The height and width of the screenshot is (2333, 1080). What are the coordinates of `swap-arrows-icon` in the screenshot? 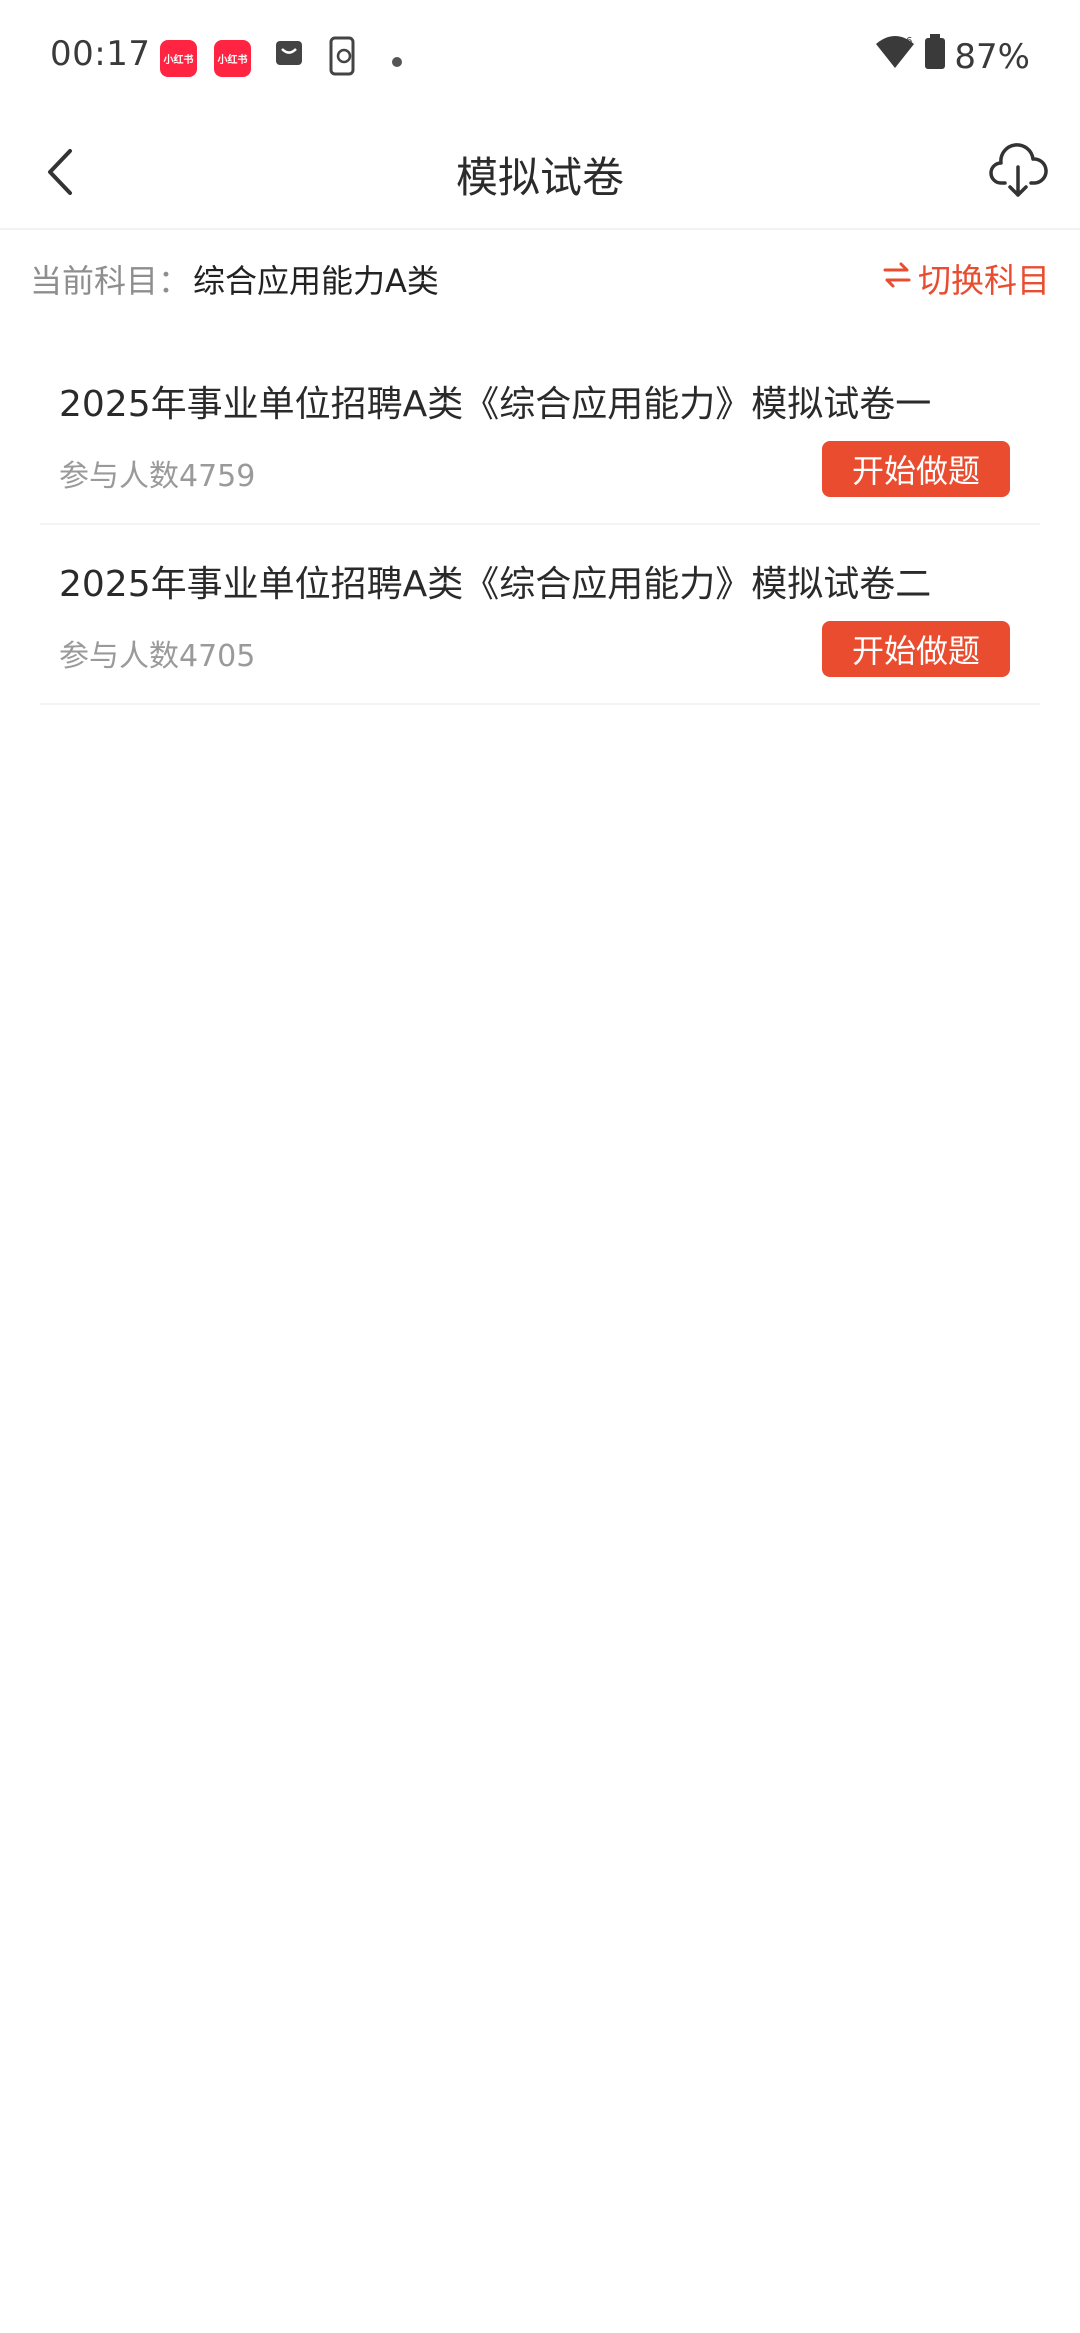 It's located at (897, 278).